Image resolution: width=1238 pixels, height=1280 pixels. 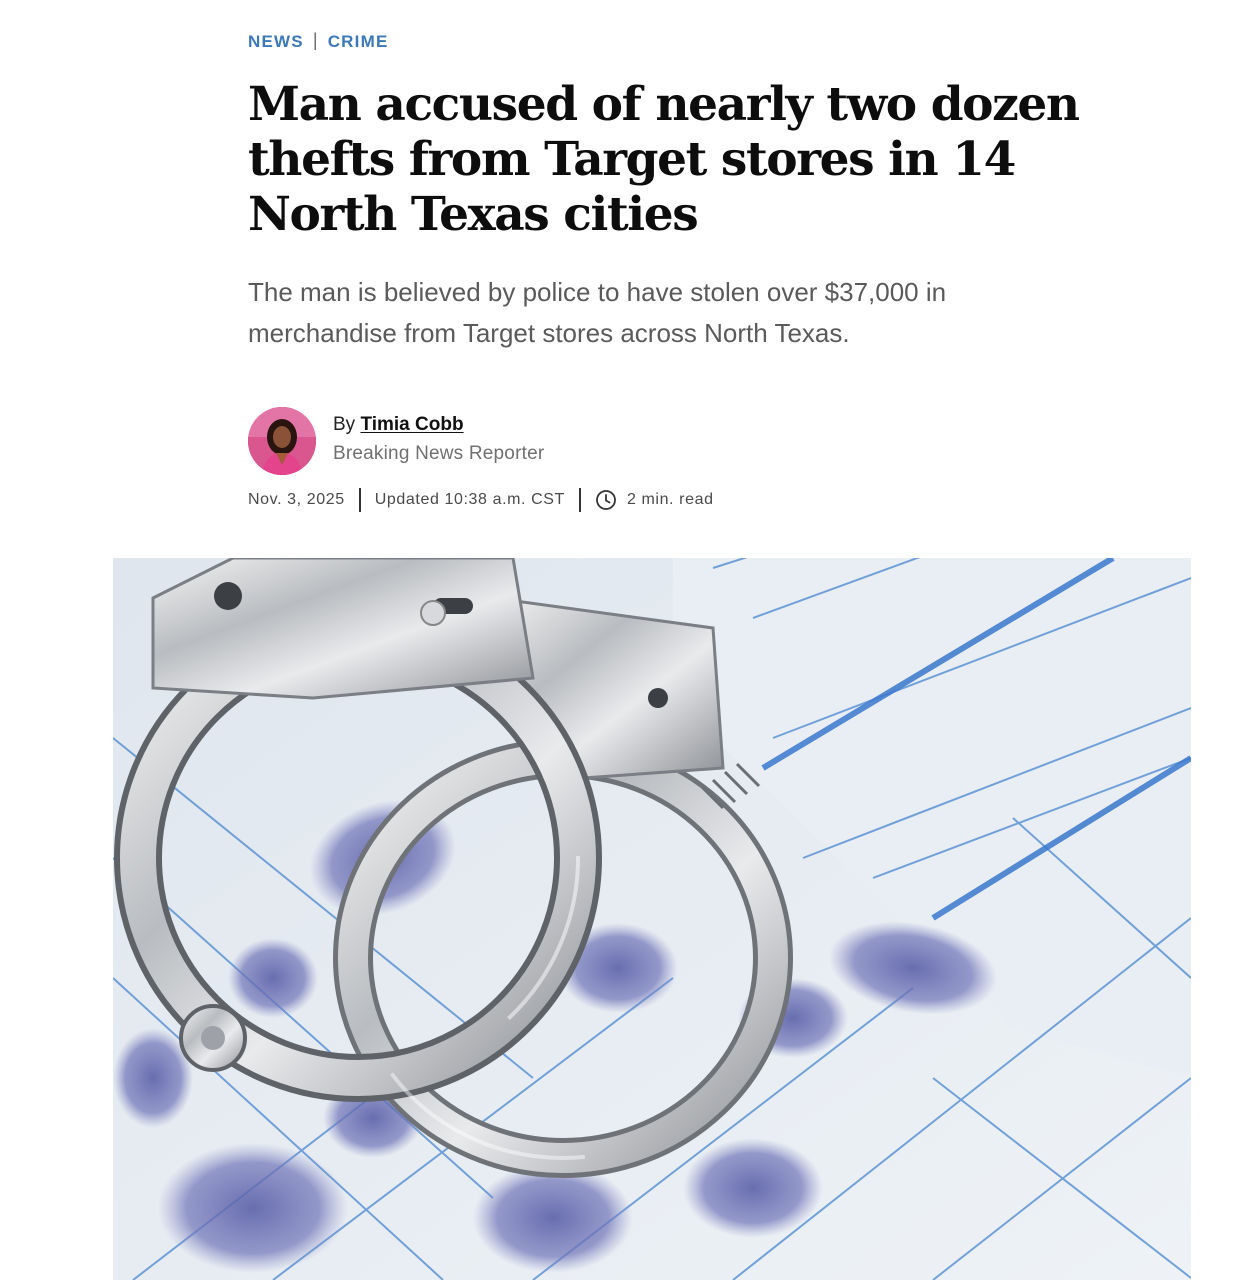 I want to click on author-name-link: Timia Cobb, so click(x=411, y=424).